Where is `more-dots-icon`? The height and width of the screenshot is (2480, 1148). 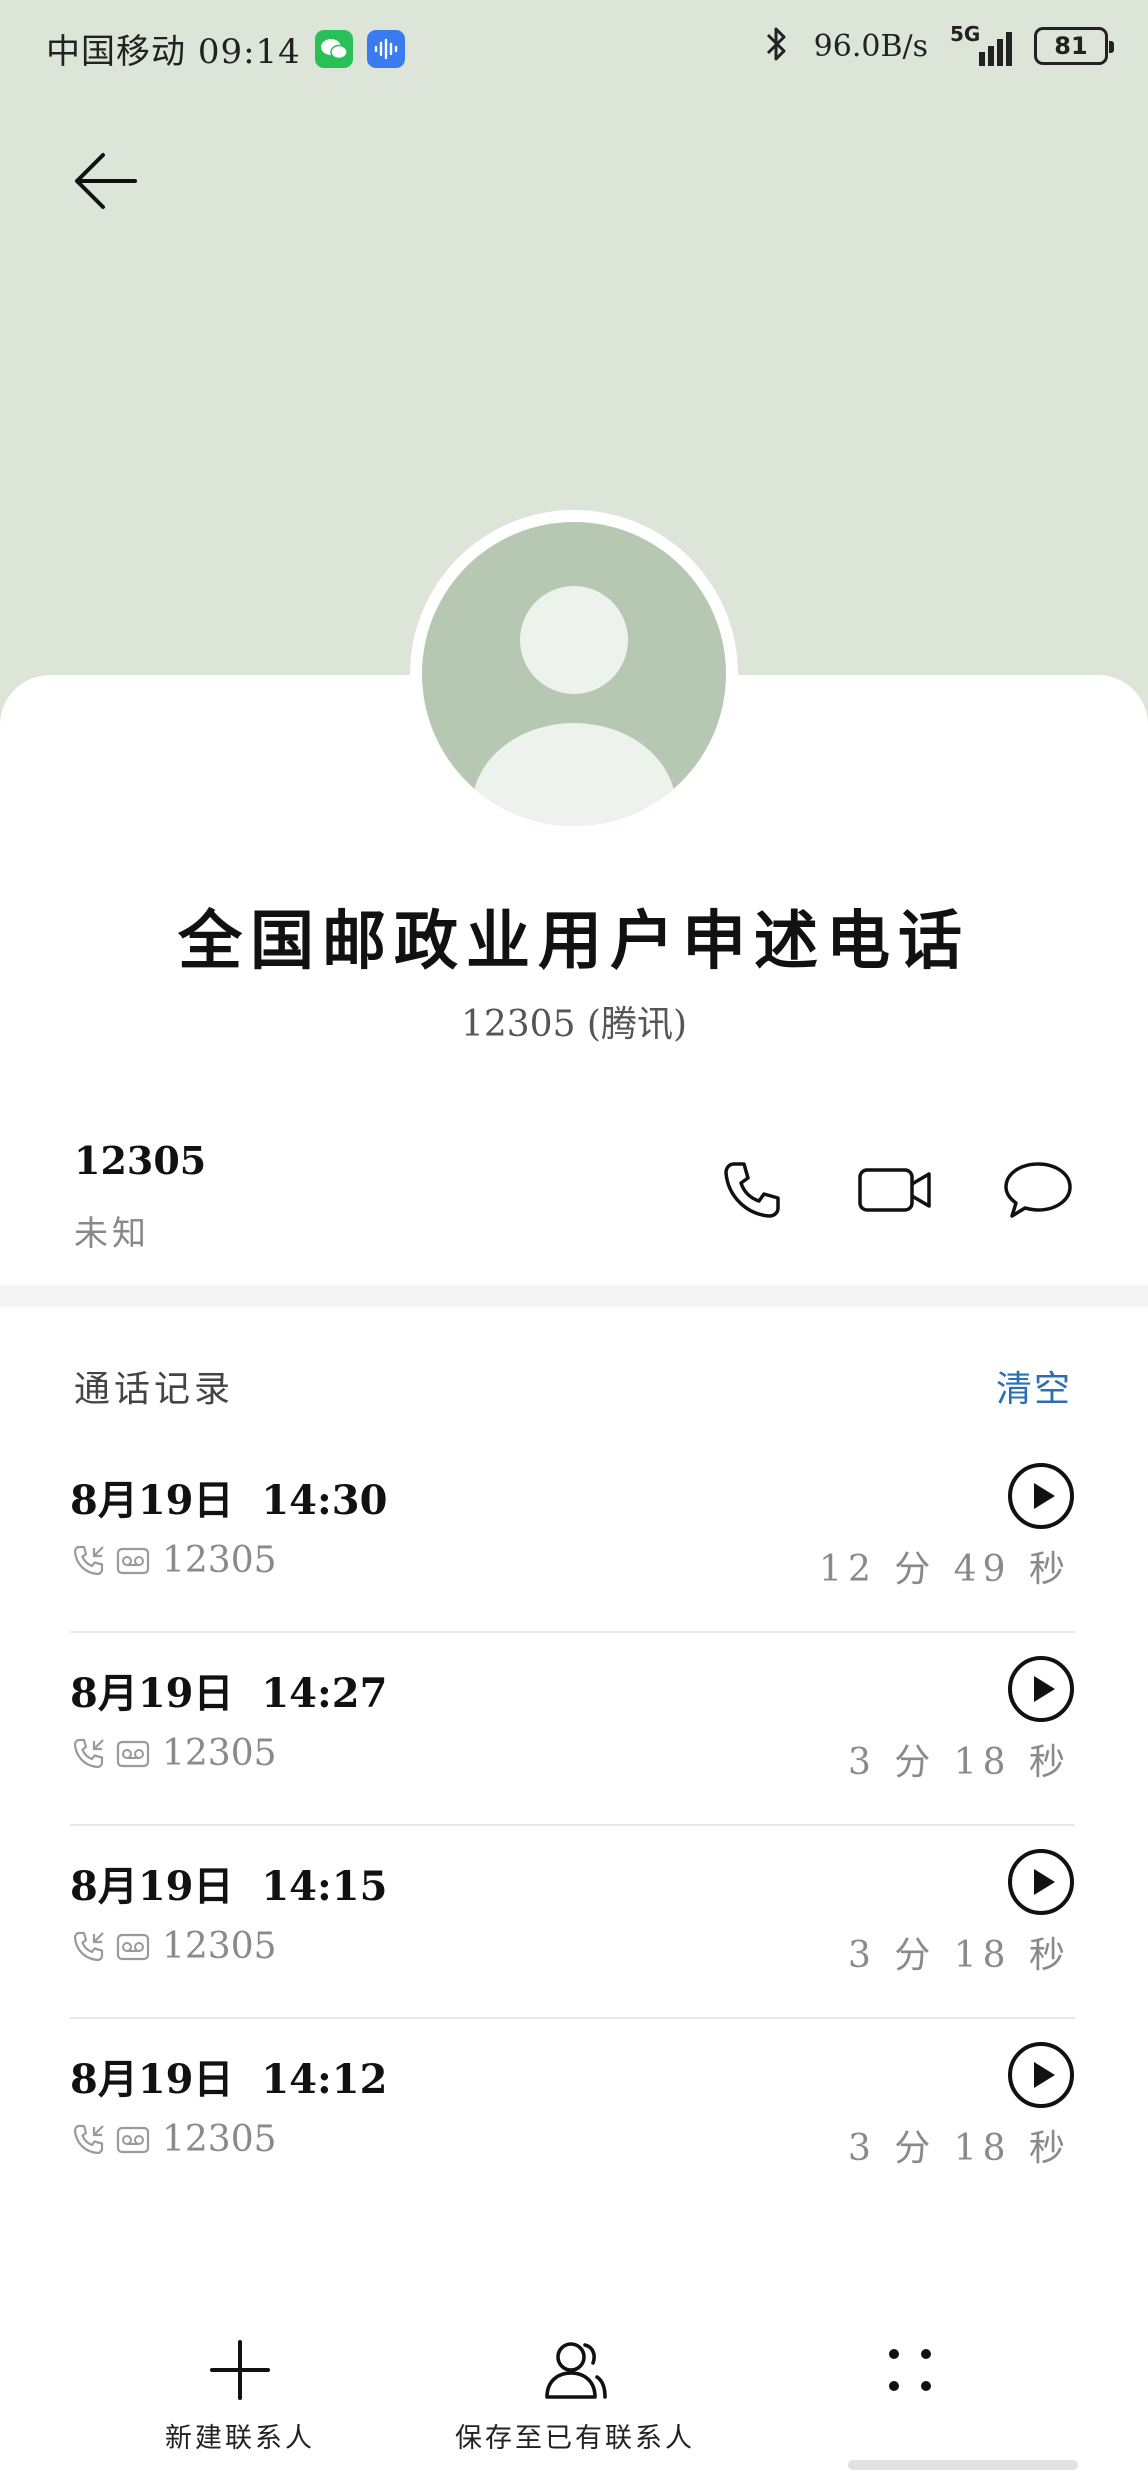 more-dots-icon is located at coordinates (910, 2370).